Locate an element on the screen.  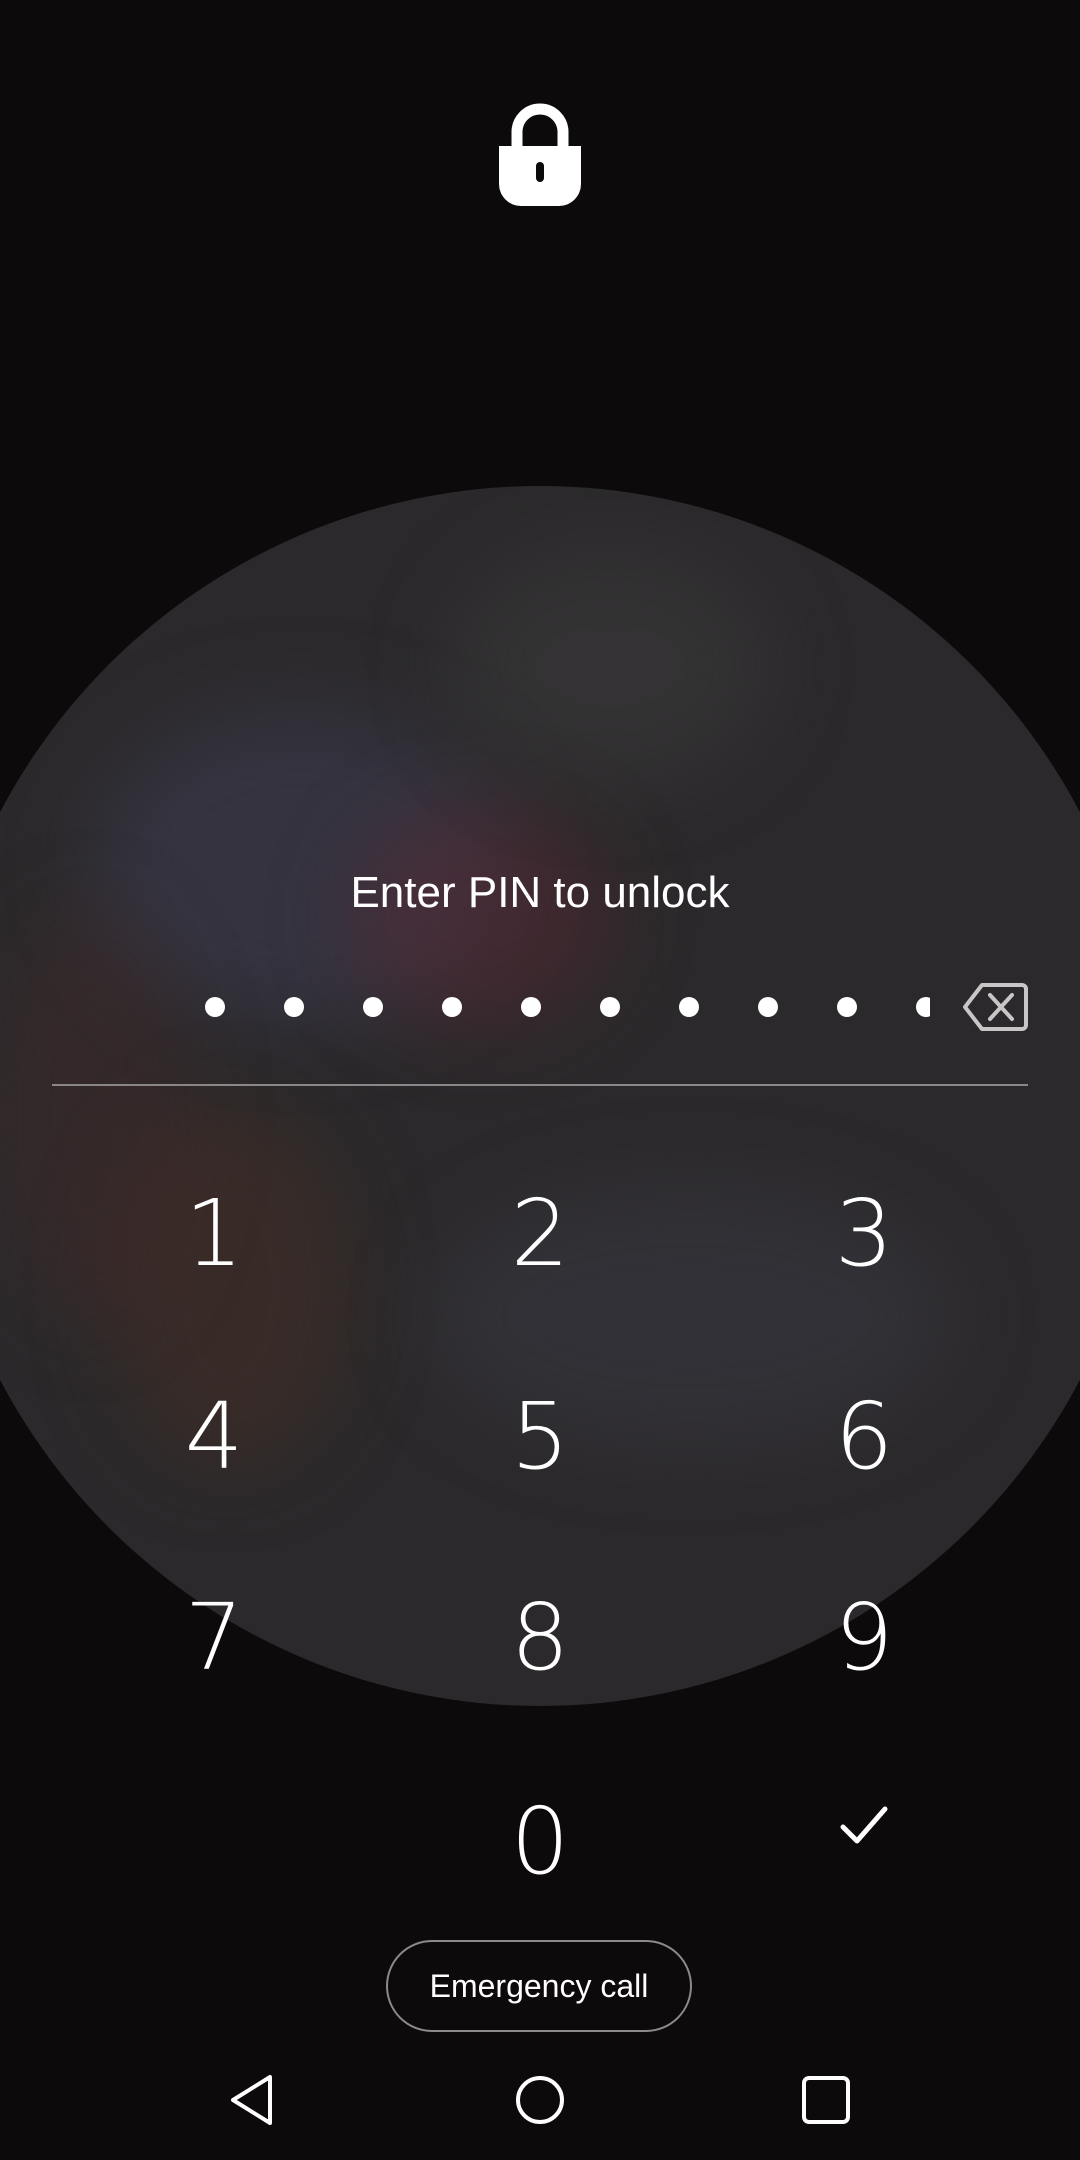
key-1: 1 is located at coordinates (214, 1233).